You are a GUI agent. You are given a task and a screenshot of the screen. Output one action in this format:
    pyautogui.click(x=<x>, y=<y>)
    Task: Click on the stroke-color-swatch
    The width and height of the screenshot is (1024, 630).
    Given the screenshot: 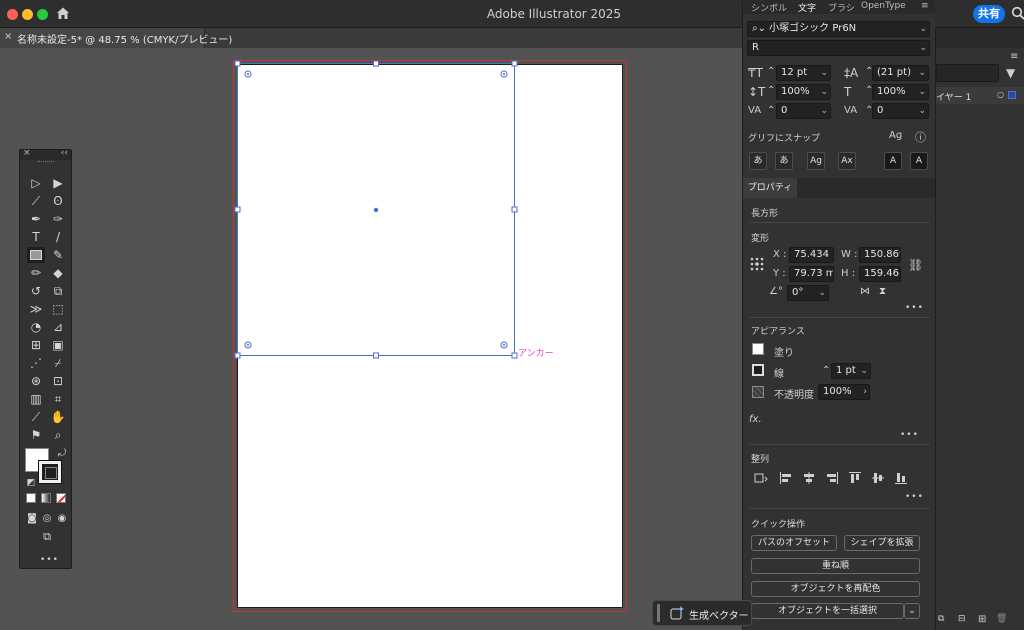 What is the action you would take?
    pyautogui.click(x=50, y=472)
    